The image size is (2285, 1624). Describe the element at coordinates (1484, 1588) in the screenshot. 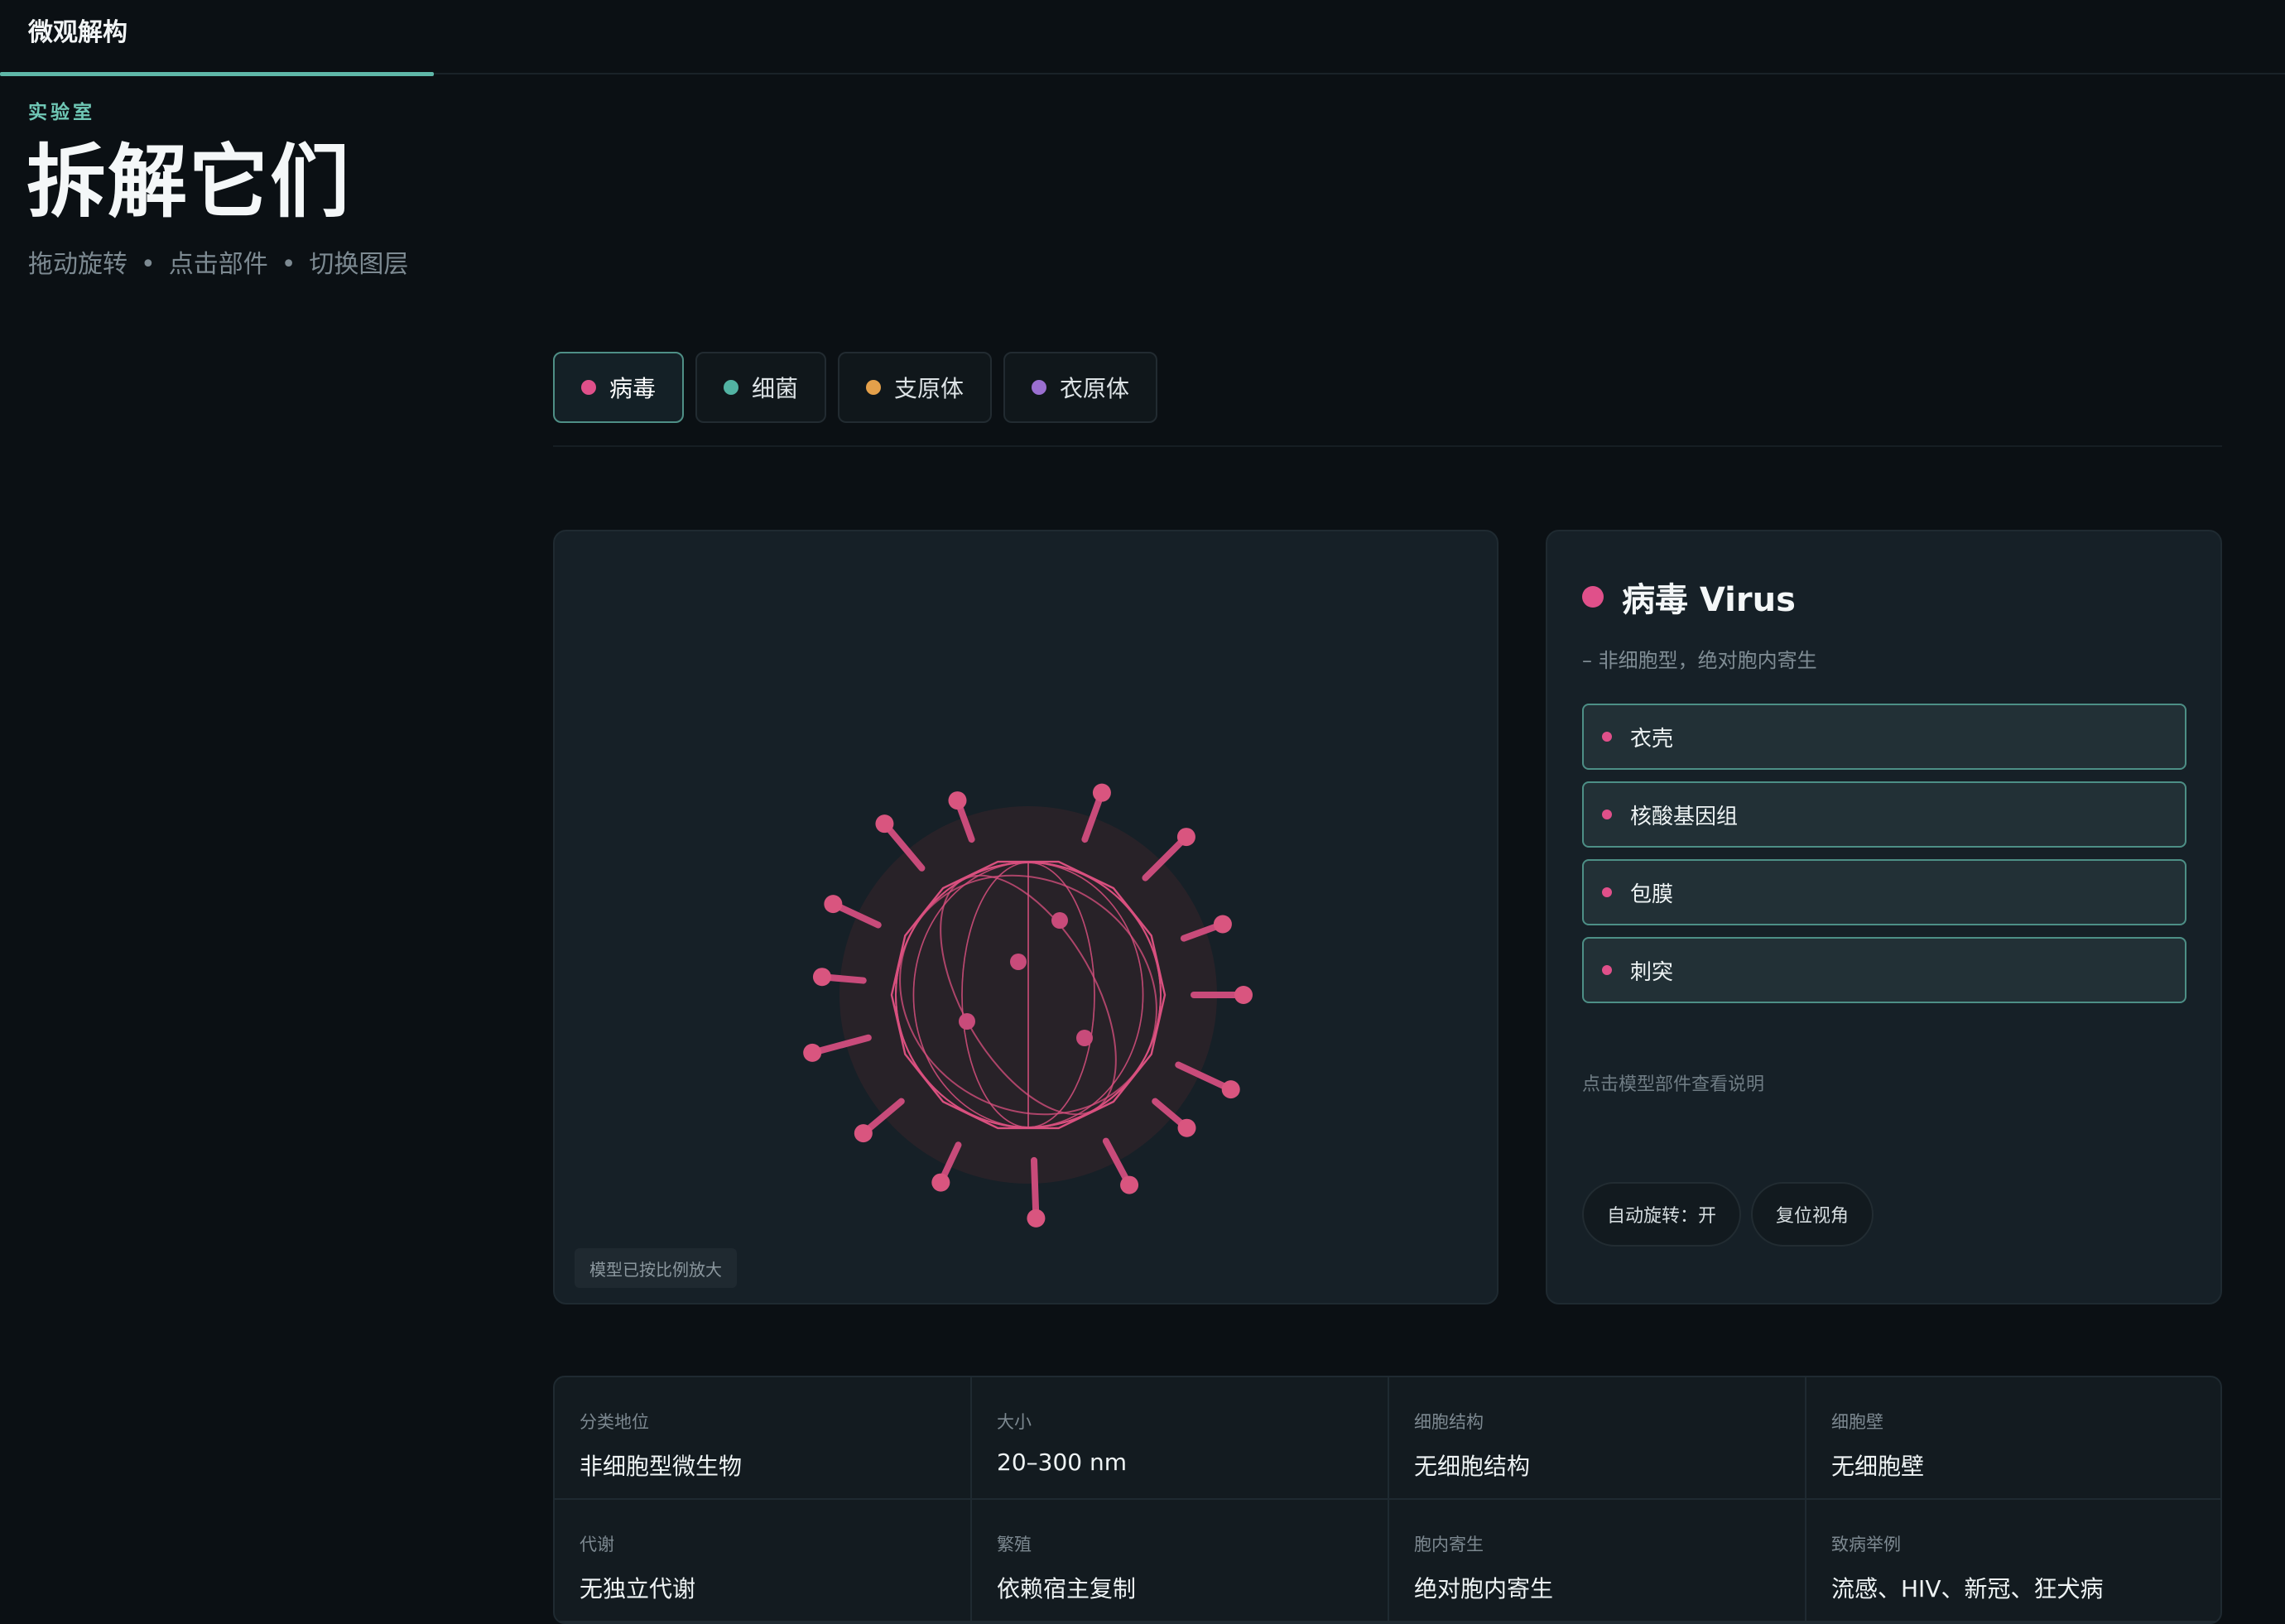

I see `fact-value: 绝对胞内寄生` at that location.